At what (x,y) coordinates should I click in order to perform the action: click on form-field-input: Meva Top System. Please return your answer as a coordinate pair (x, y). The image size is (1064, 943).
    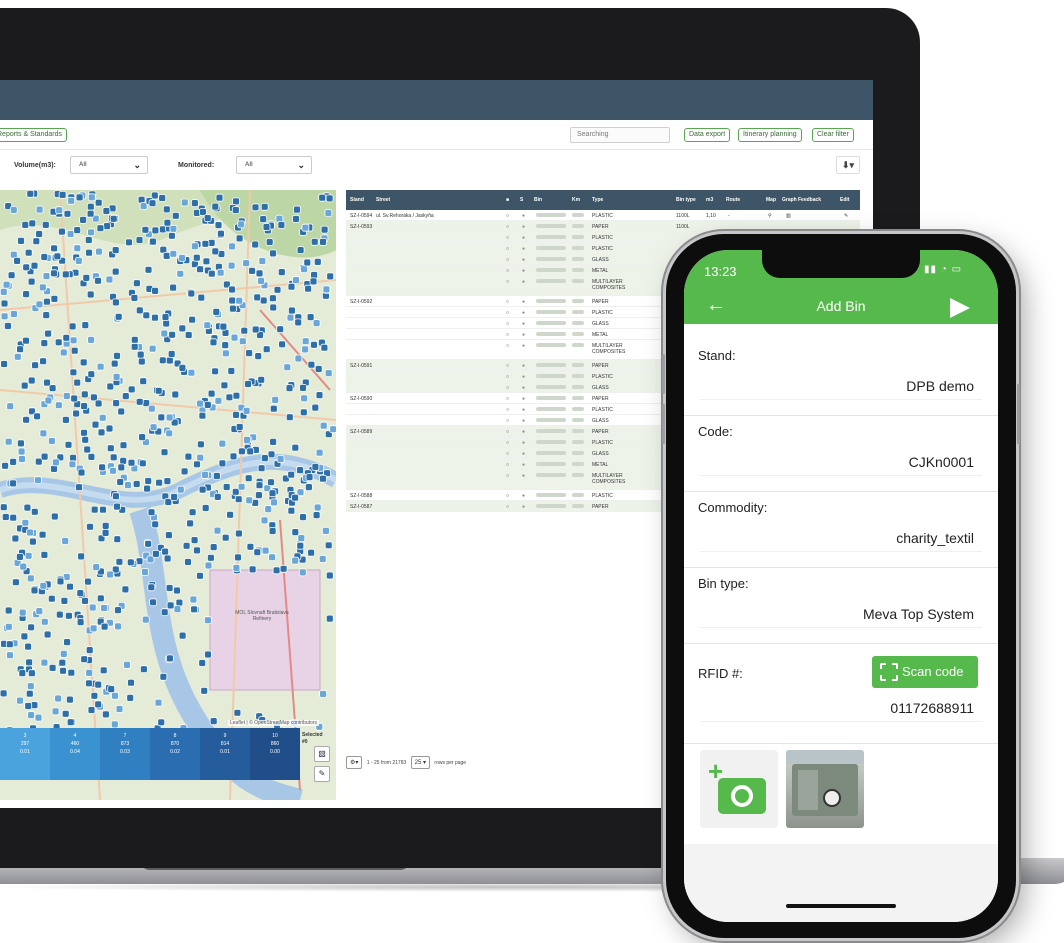
    Looking at the image, I should click on (841, 614).